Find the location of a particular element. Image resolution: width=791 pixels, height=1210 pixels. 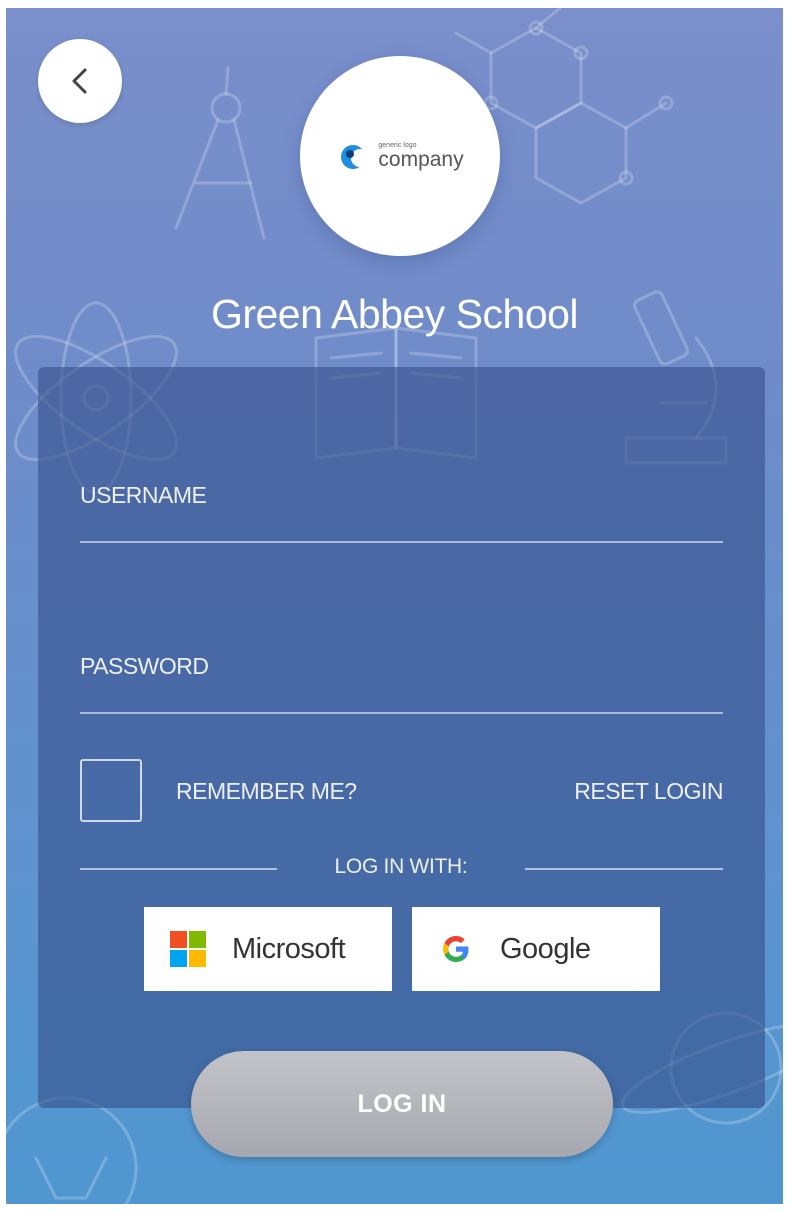

microsoft-login-button: Microsoft is located at coordinates (268, 949).